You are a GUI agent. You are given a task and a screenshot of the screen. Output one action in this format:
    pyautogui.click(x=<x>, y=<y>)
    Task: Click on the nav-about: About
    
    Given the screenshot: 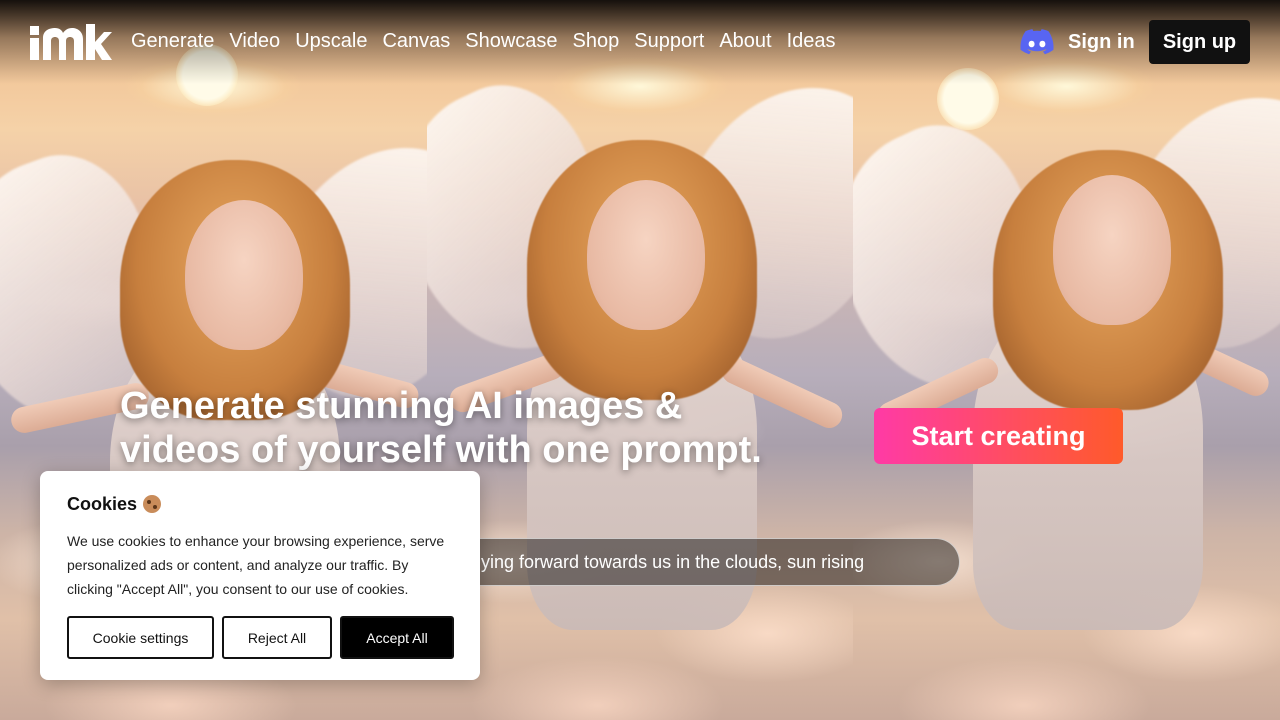 What is the action you would take?
    pyautogui.click(x=745, y=41)
    